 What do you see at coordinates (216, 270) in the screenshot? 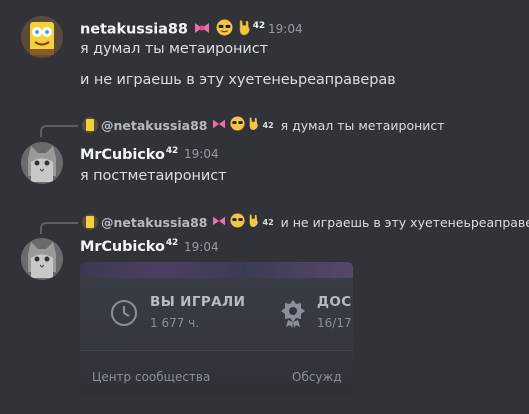
I see `embed-banner` at bounding box center [216, 270].